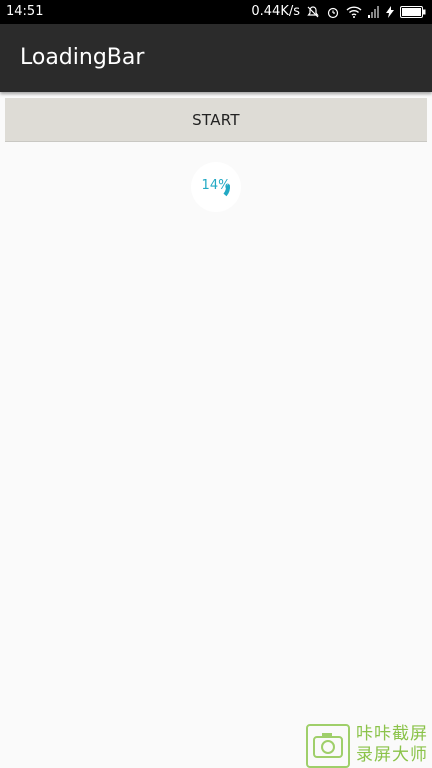 This screenshot has width=432, height=768. What do you see at coordinates (313, 12) in the screenshot?
I see `mute-icon` at bounding box center [313, 12].